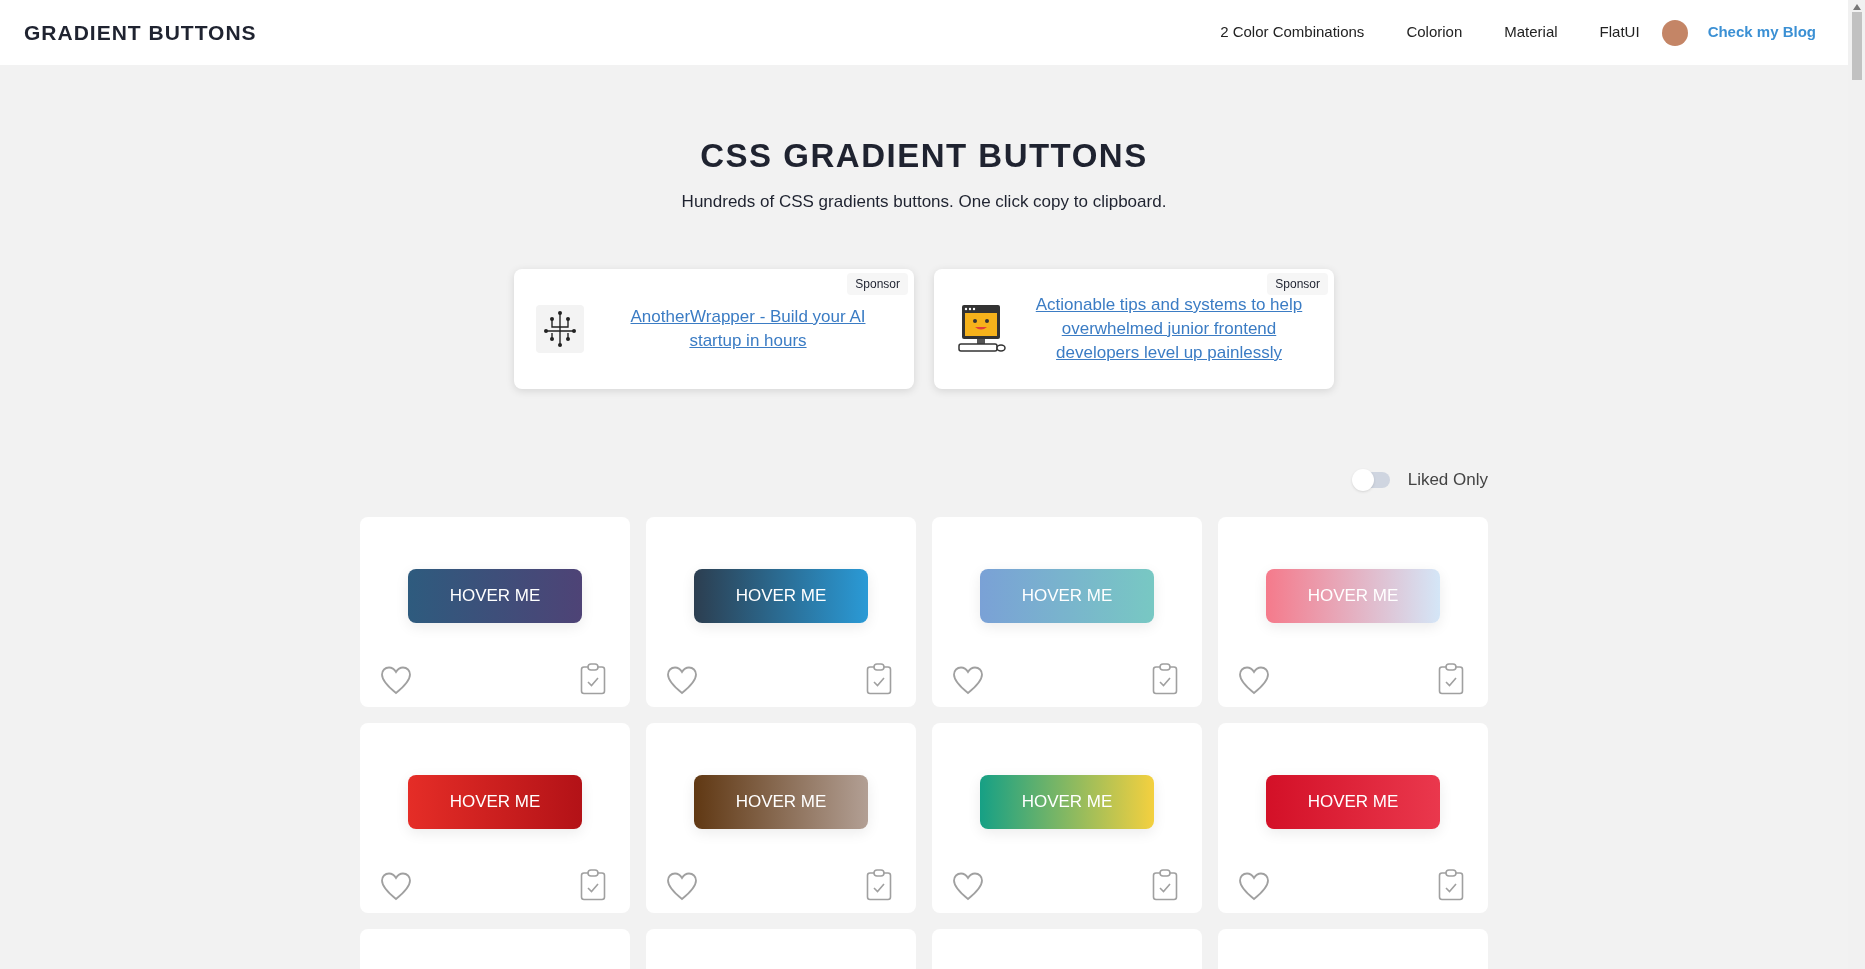  Describe the element at coordinates (1619, 32) in the screenshot. I see `nav-link: FlatUI` at that location.